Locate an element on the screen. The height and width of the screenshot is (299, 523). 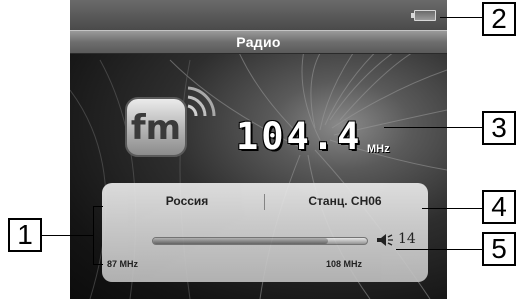
panel-divider is located at coordinates (264, 202).